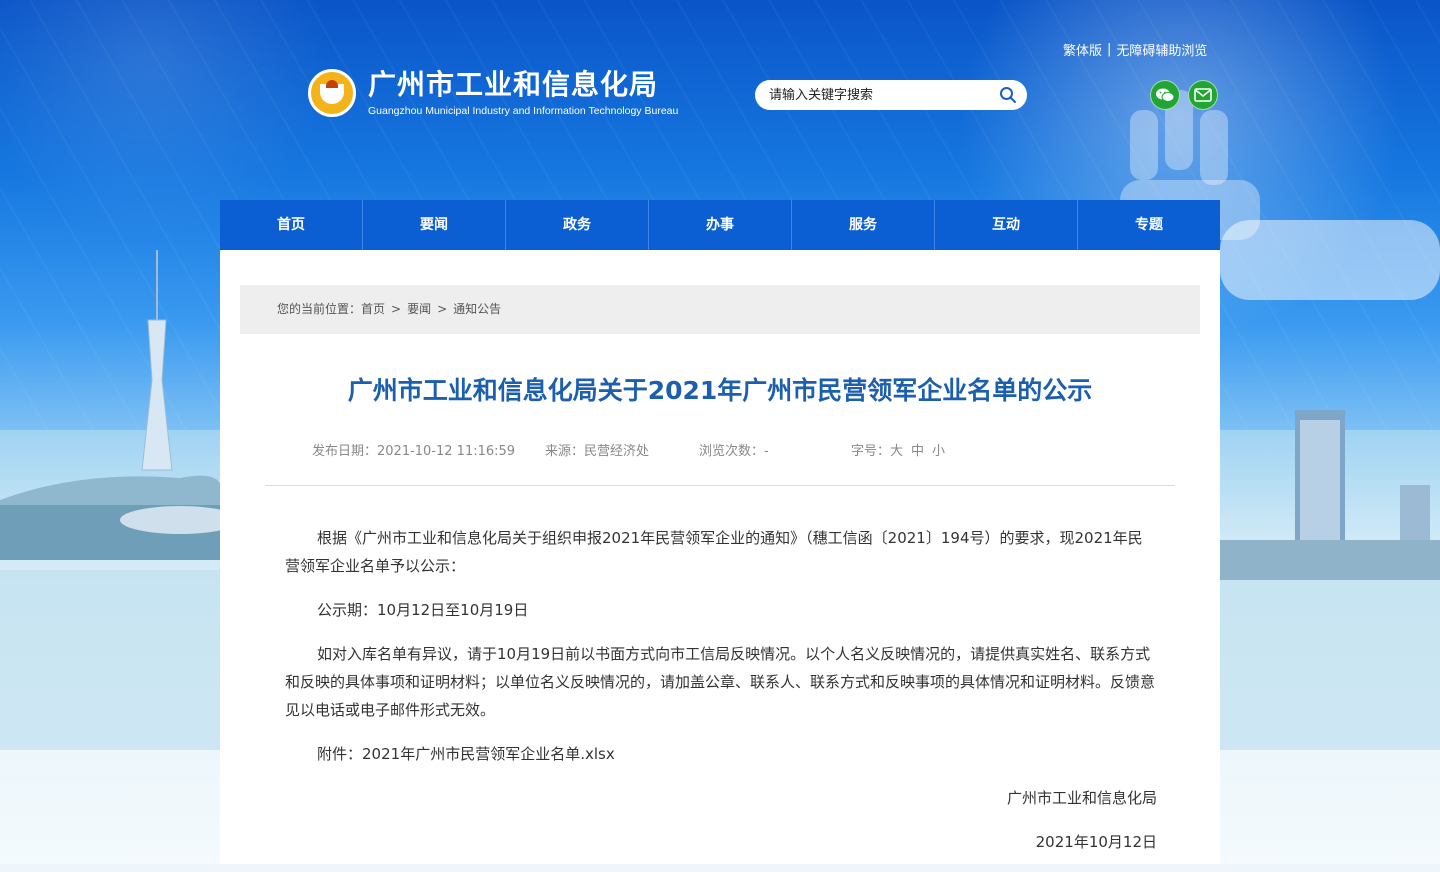  I want to click on article-title: 广州市工业和信息化局关于2021年广州市民营领军企业名单的公示, so click(720, 390).